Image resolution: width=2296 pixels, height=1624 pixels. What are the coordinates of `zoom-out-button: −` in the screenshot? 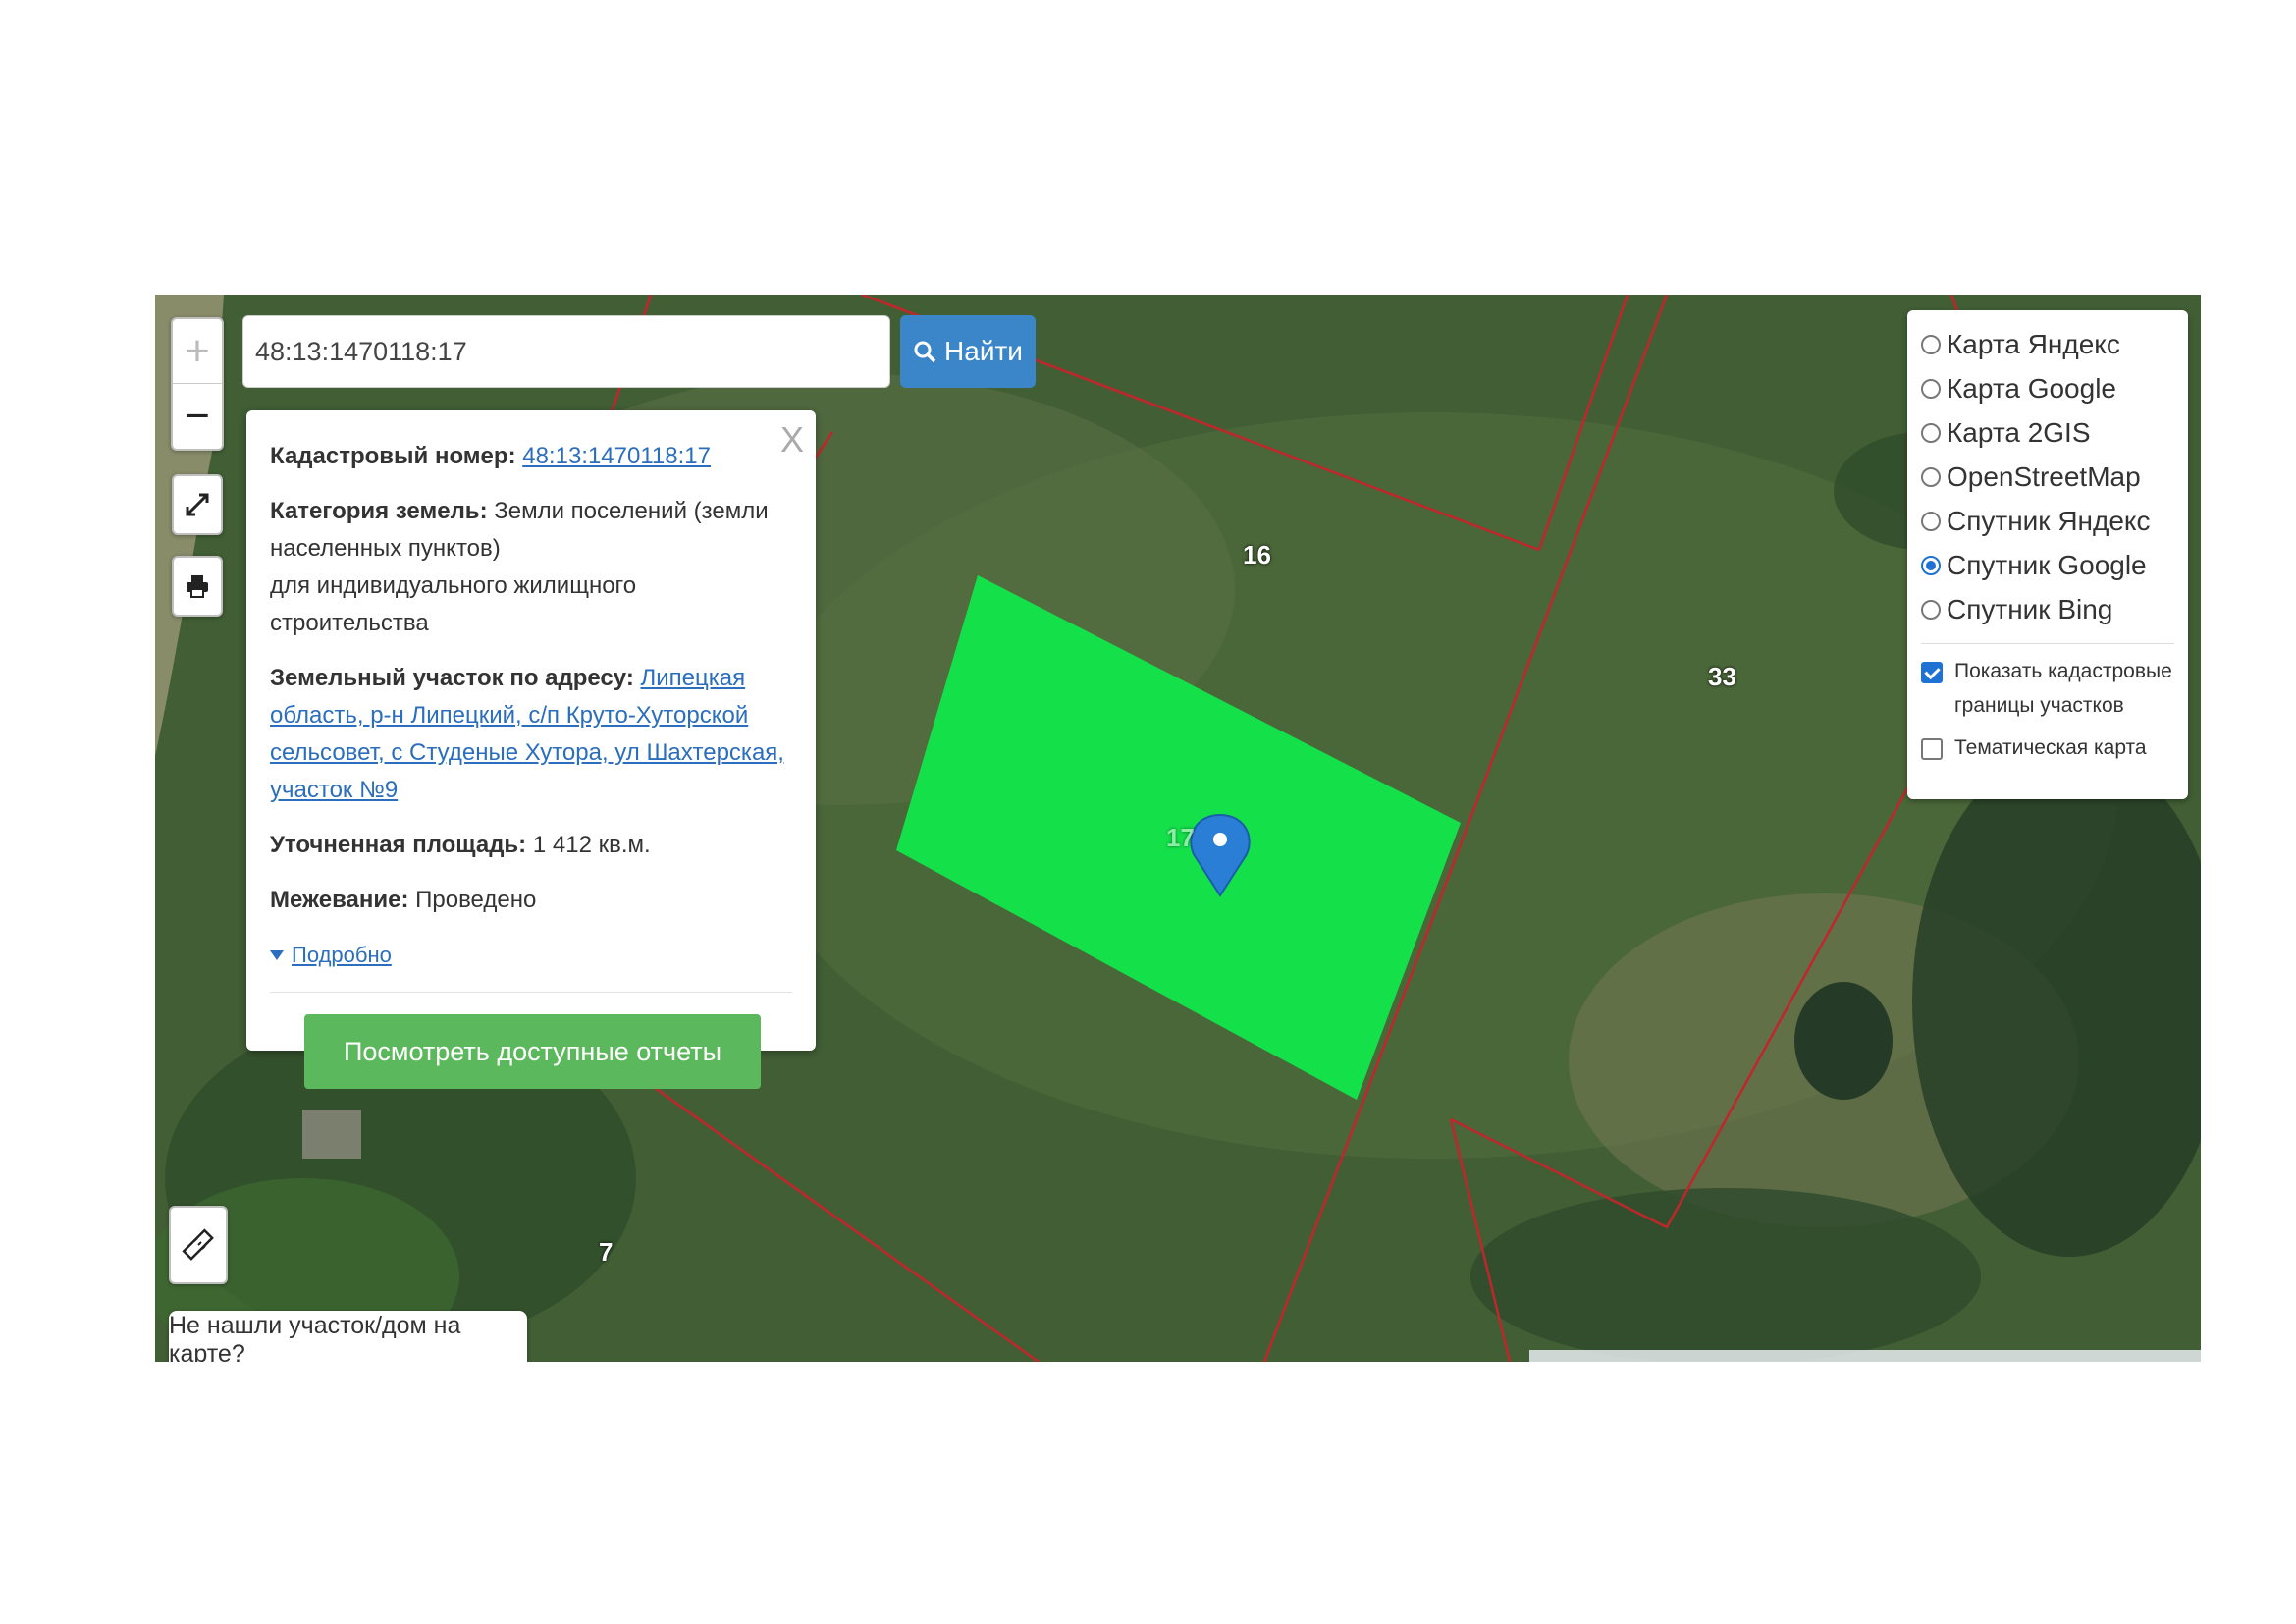 It's located at (197, 416).